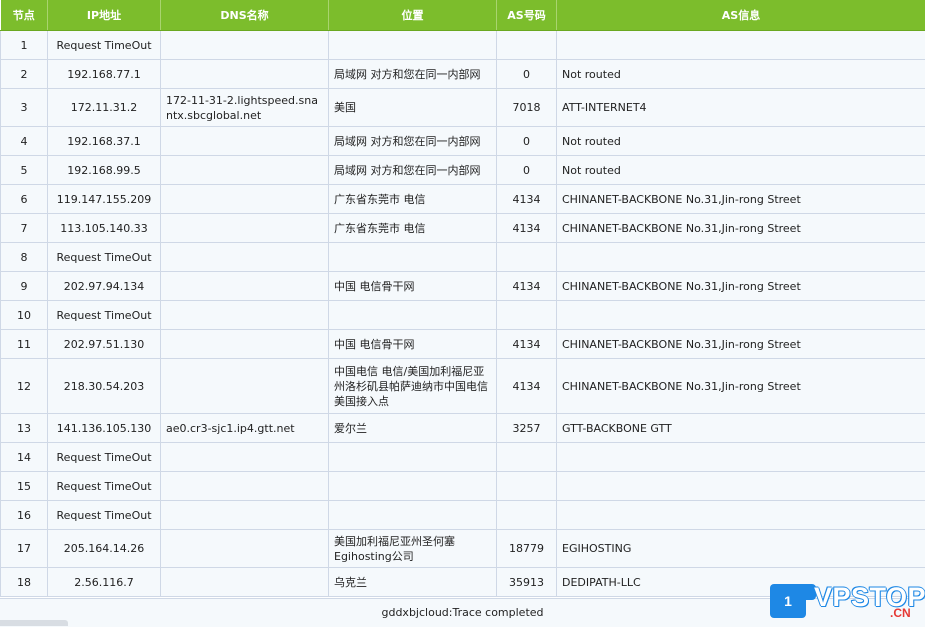  I want to click on table-row: 4192.168.37.1局域网 对方和您在同一内部网0Not routed, so click(463, 141).